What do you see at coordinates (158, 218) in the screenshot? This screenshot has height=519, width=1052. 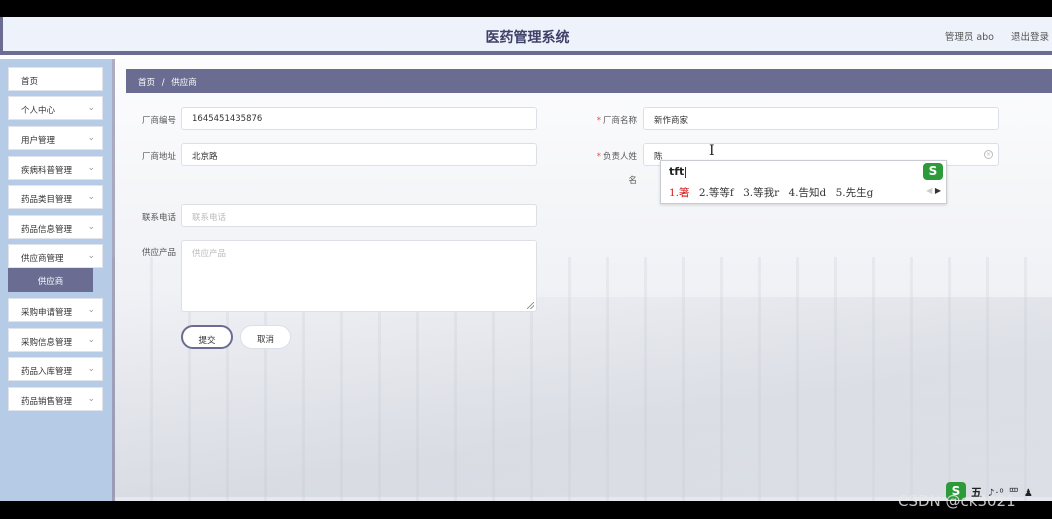 I see `phone-label: 联系电话` at bounding box center [158, 218].